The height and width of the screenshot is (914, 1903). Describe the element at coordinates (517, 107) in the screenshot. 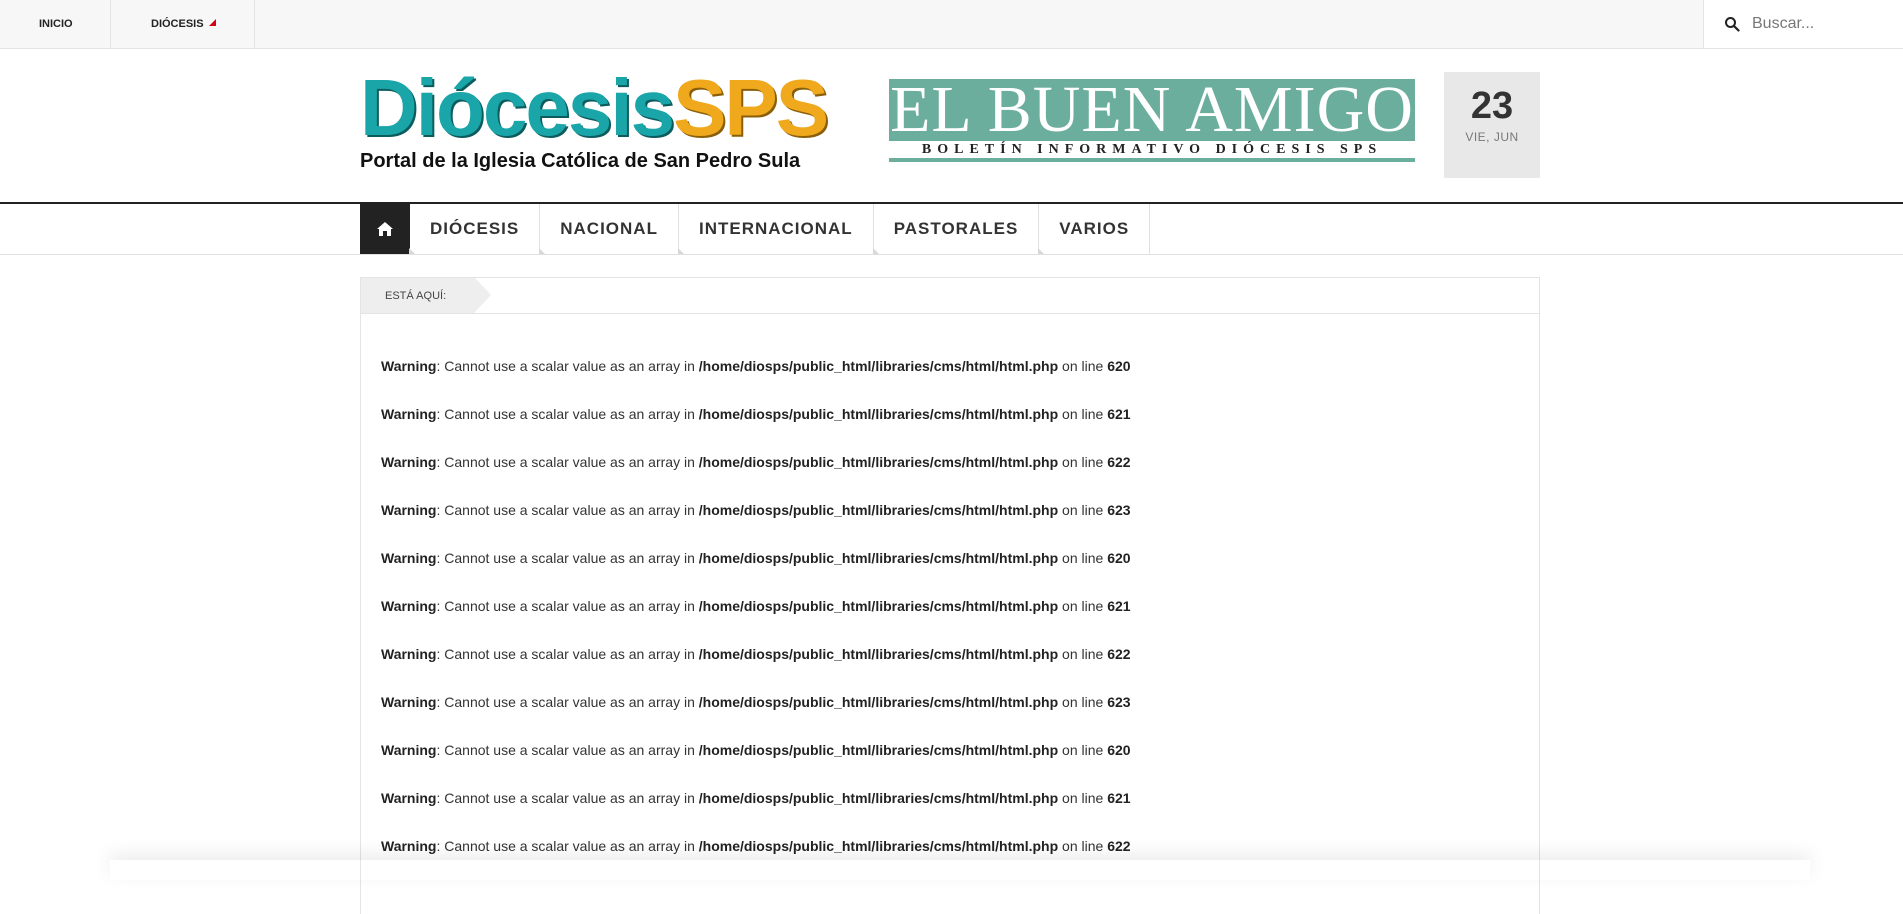

I see `logo-word-diocesis: Diócesis` at that location.